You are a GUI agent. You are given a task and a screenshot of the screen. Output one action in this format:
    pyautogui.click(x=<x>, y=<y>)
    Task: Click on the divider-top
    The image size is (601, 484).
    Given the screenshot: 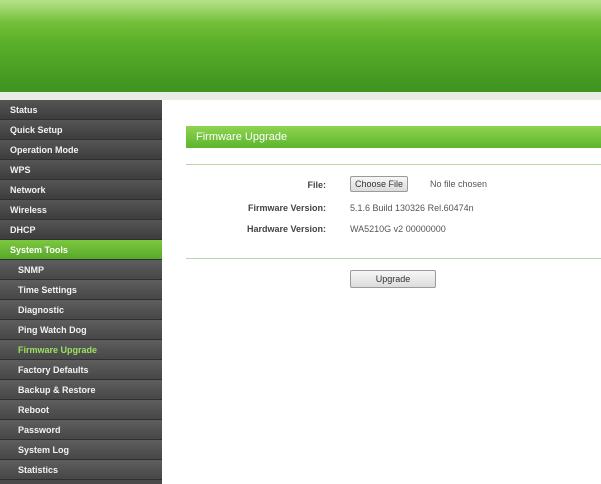 What is the action you would take?
    pyautogui.click(x=393, y=164)
    